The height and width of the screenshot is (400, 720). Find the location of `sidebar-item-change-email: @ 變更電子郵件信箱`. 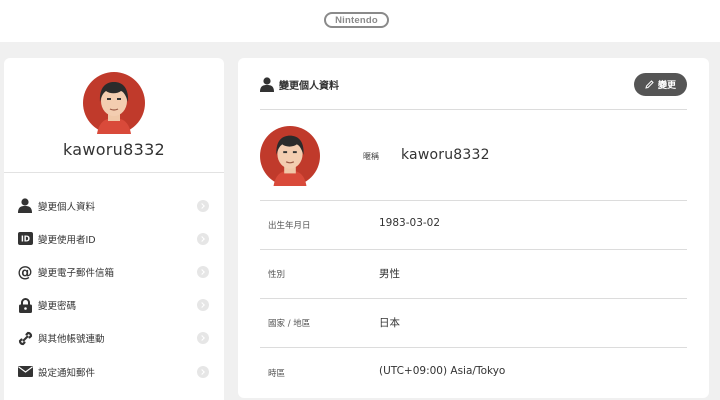

sidebar-item-change-email: @ 變更電子郵件信箱 is located at coordinates (114, 271).